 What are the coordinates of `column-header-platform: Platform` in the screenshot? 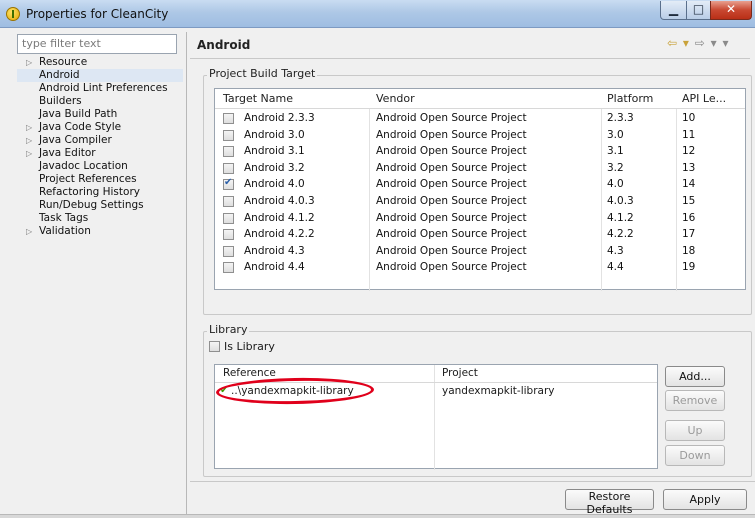 It's located at (630, 98).